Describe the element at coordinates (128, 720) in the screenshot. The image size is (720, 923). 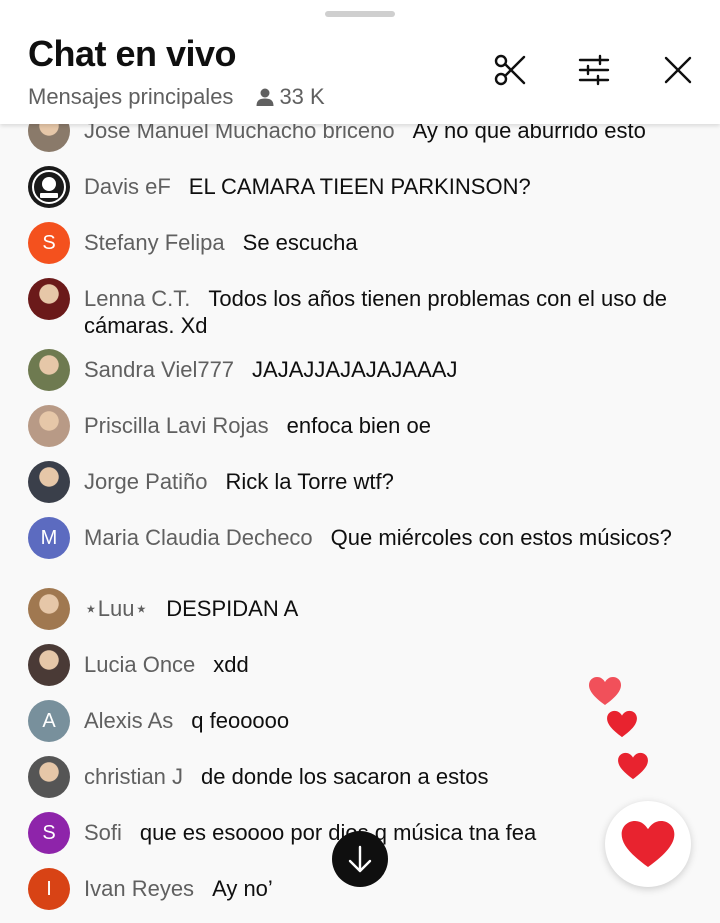
I see `chat-author: Alexis As` at that location.